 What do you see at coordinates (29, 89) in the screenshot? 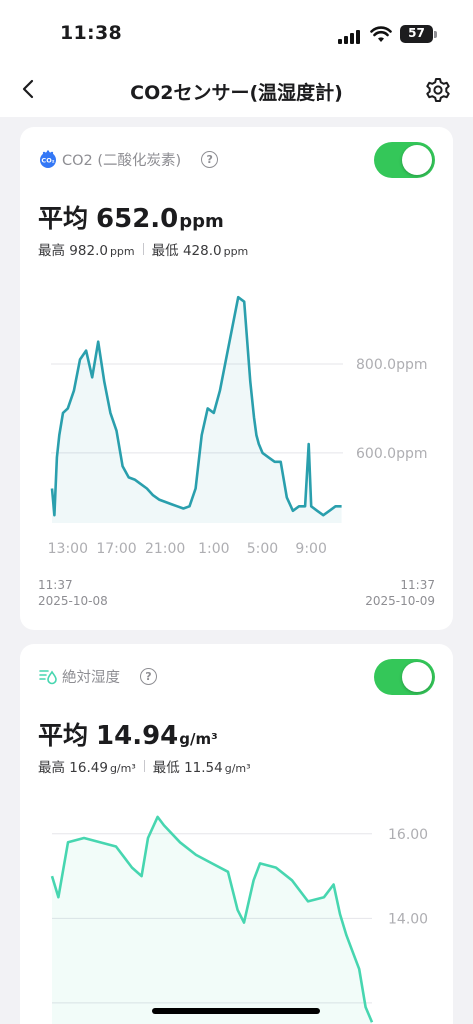
I see `chevron-left-icon` at bounding box center [29, 89].